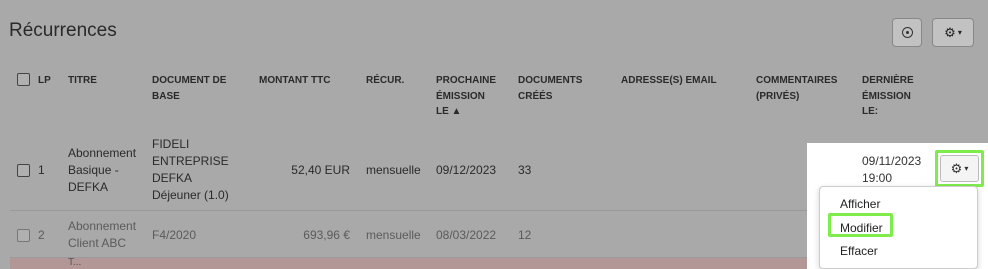 The height and width of the screenshot is (269, 988). Describe the element at coordinates (189, 88) in the screenshot. I see `header-document-base: DOCUMENT DE BASE` at that location.